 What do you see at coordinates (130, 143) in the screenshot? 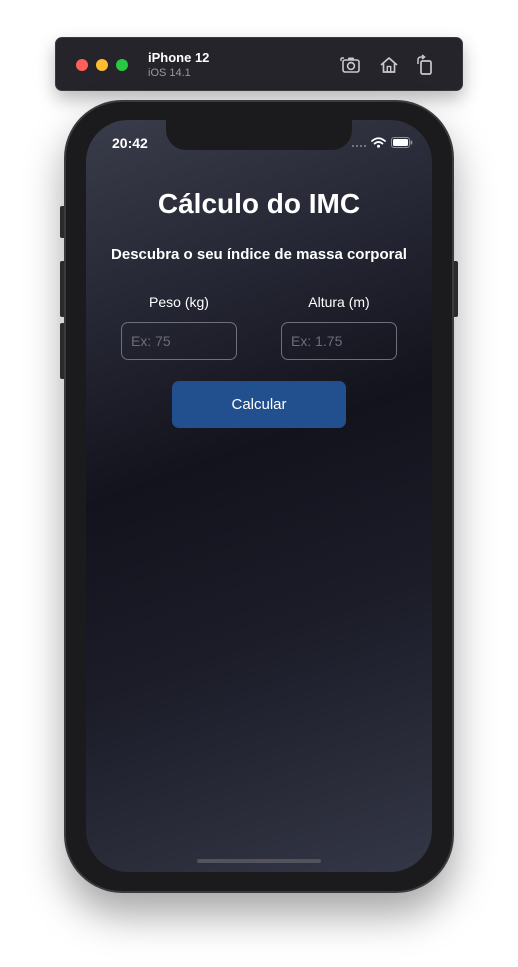
I see `status-time: 20:42` at bounding box center [130, 143].